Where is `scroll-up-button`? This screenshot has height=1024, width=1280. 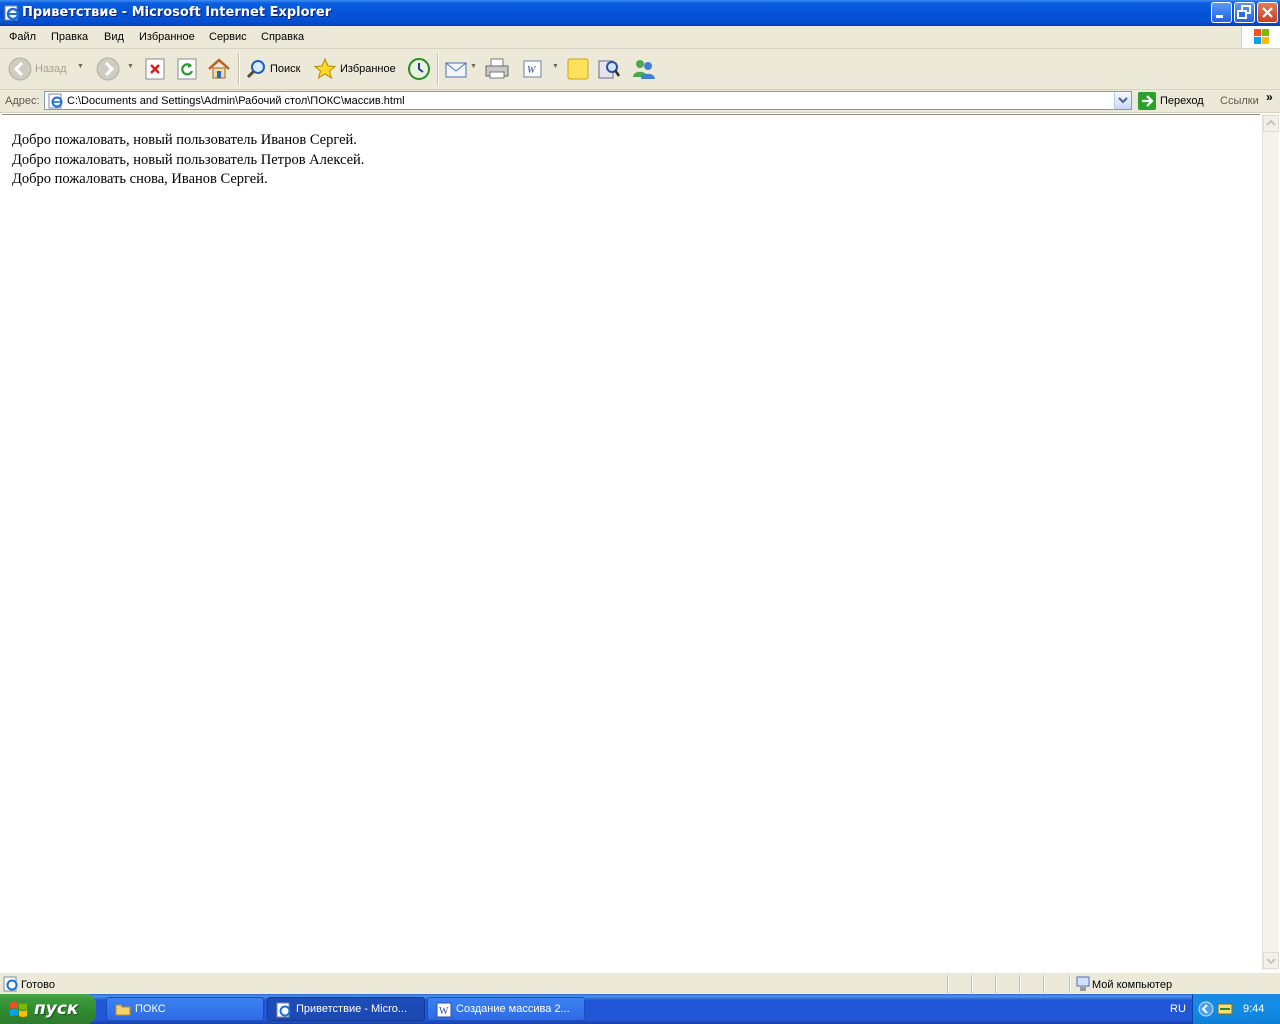 scroll-up-button is located at coordinates (1271, 123).